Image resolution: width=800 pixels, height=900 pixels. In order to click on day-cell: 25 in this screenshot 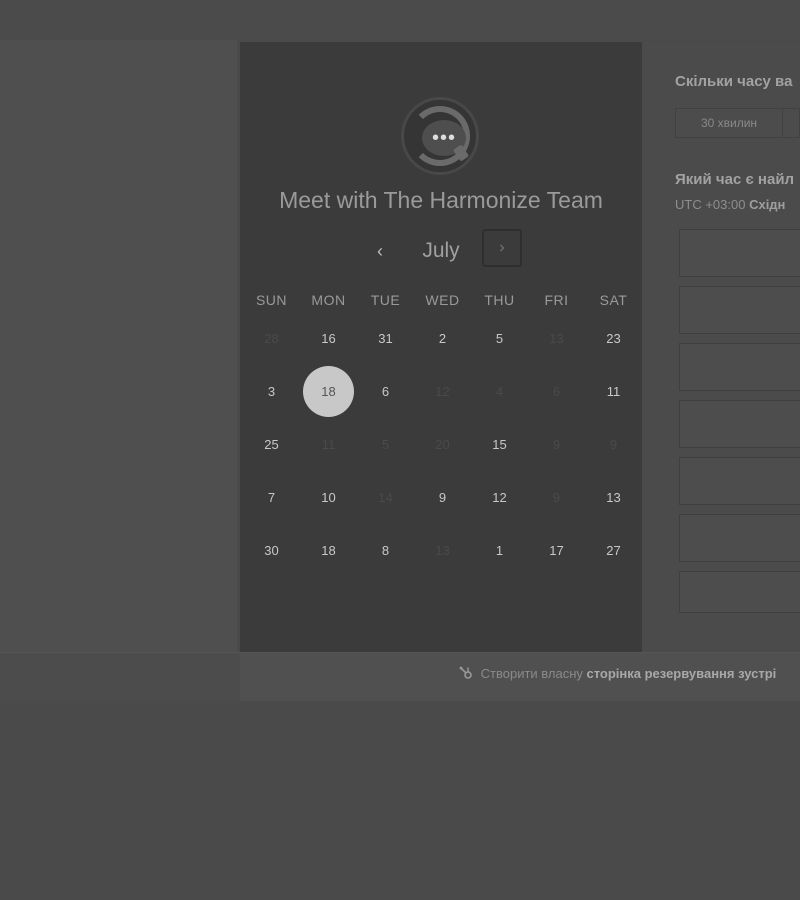, I will do `click(271, 444)`.